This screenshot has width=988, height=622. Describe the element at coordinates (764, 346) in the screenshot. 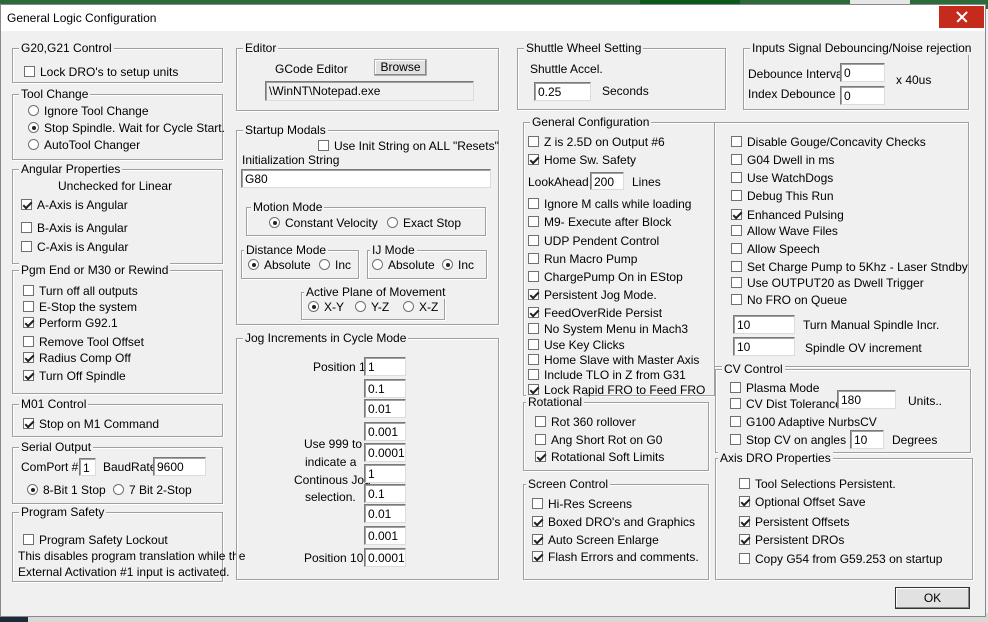

I see `spindle-ov-field: 10` at that location.